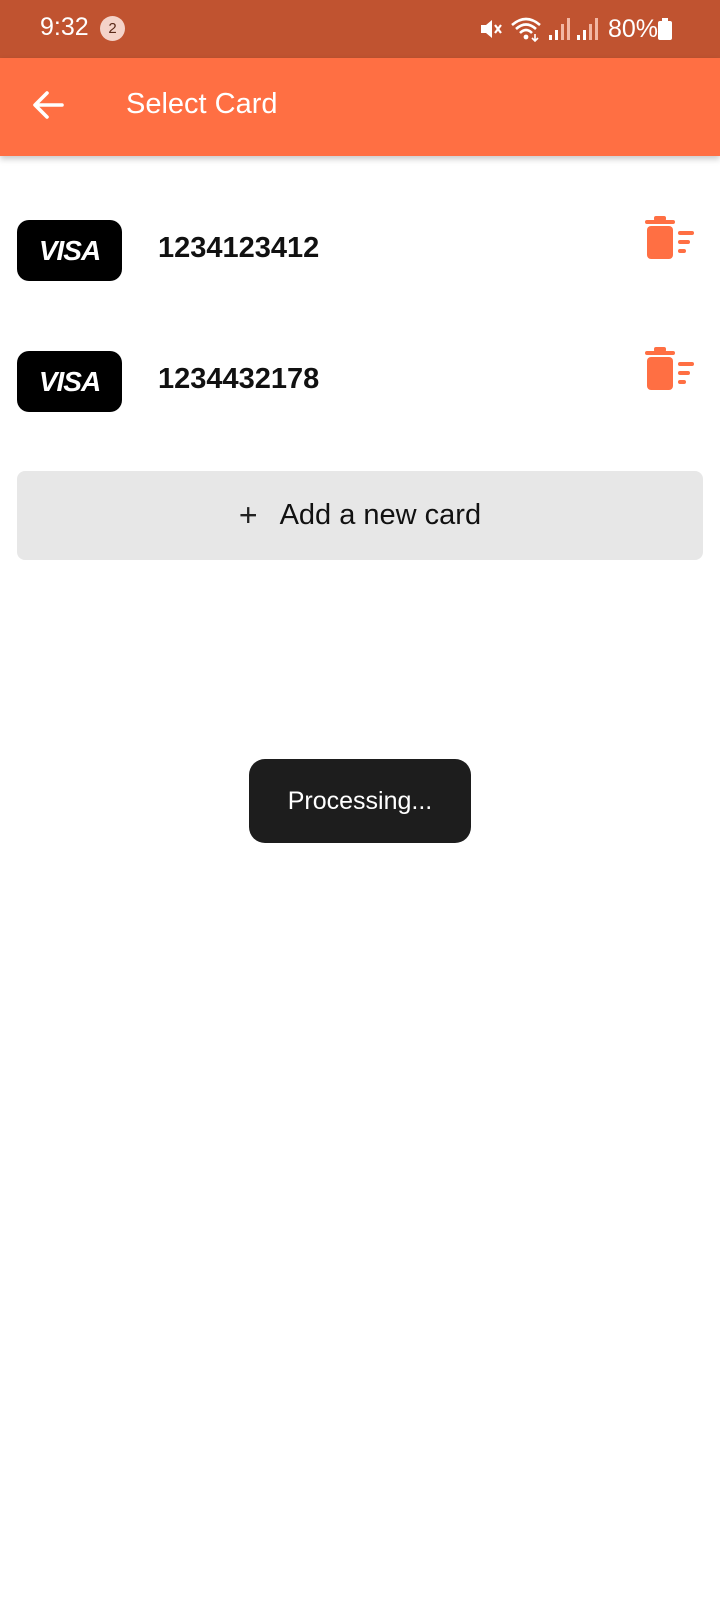  What do you see at coordinates (360, 29) in the screenshot?
I see `status-bar: 9:32 2 80%` at bounding box center [360, 29].